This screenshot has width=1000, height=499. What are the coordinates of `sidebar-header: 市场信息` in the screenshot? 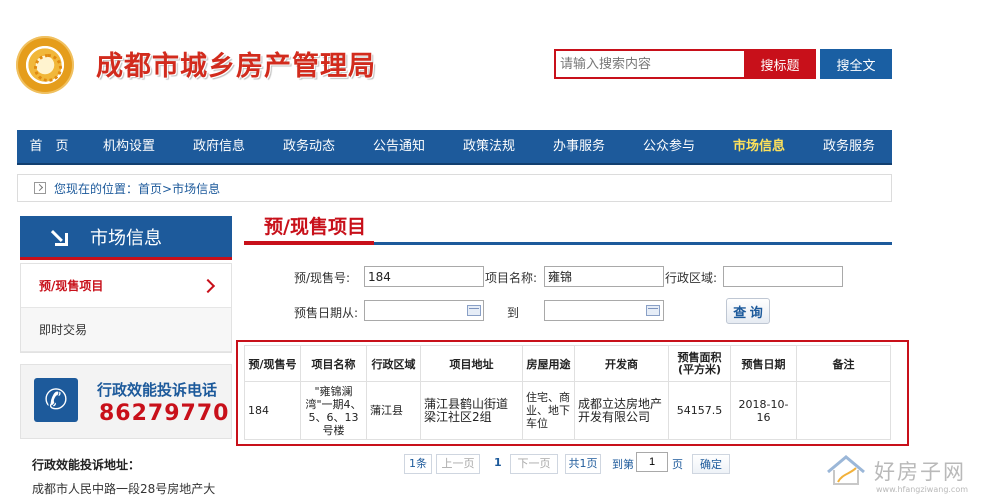 It's located at (126, 238).